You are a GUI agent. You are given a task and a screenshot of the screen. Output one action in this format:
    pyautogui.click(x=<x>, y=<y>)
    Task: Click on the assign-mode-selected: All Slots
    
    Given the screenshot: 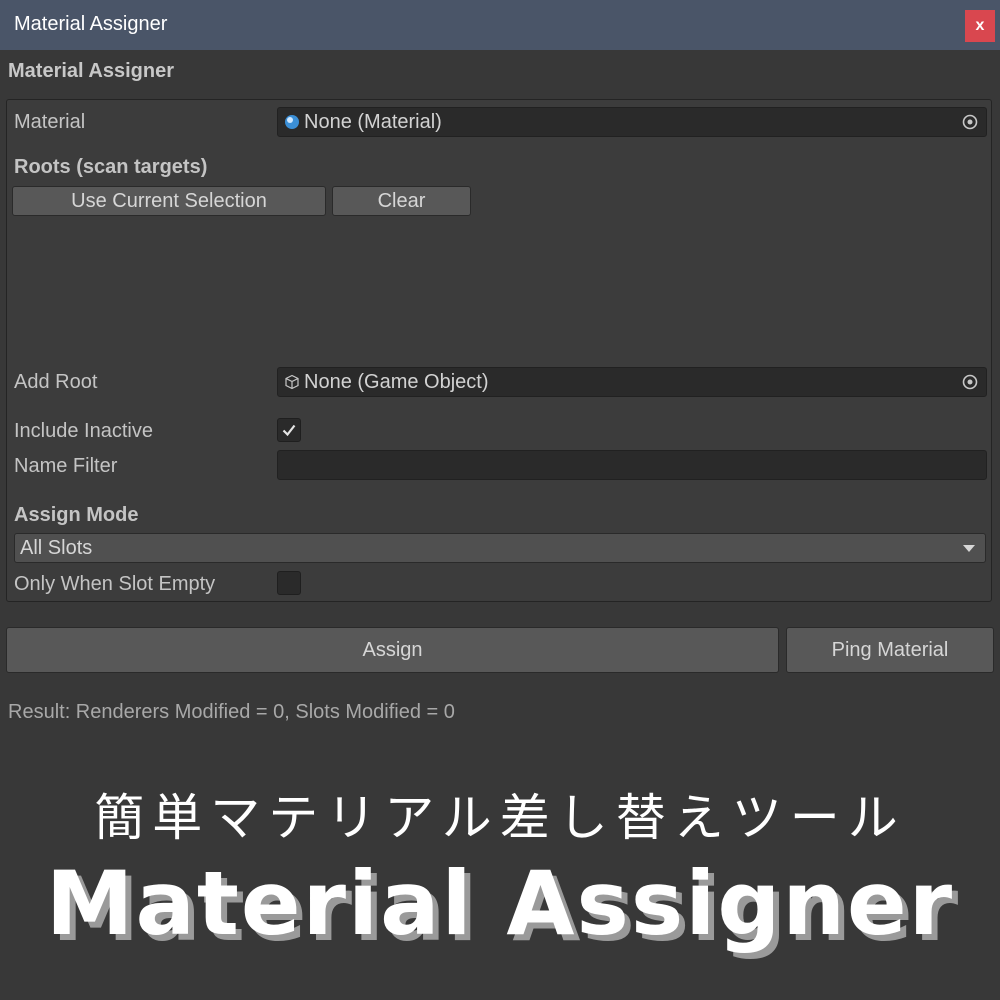 What is the action you would take?
    pyautogui.click(x=56, y=547)
    